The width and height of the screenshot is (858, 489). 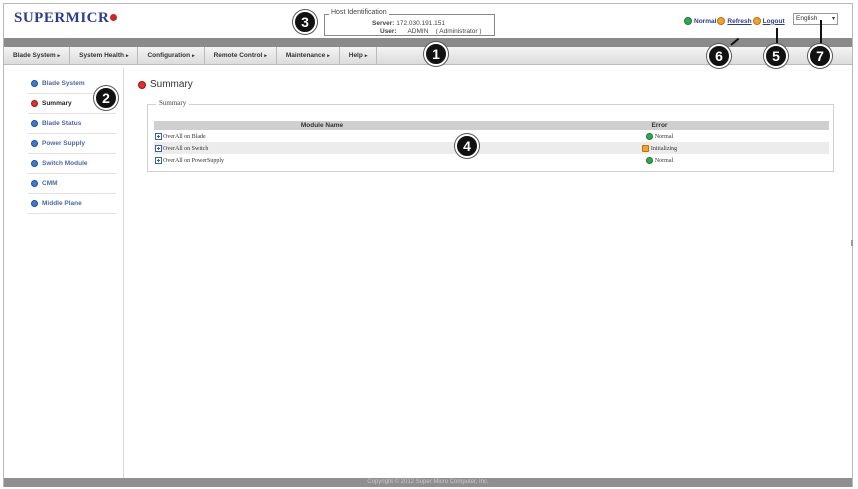 I want to click on table-row: OverAll on Blade Normal, so click(x=491, y=136).